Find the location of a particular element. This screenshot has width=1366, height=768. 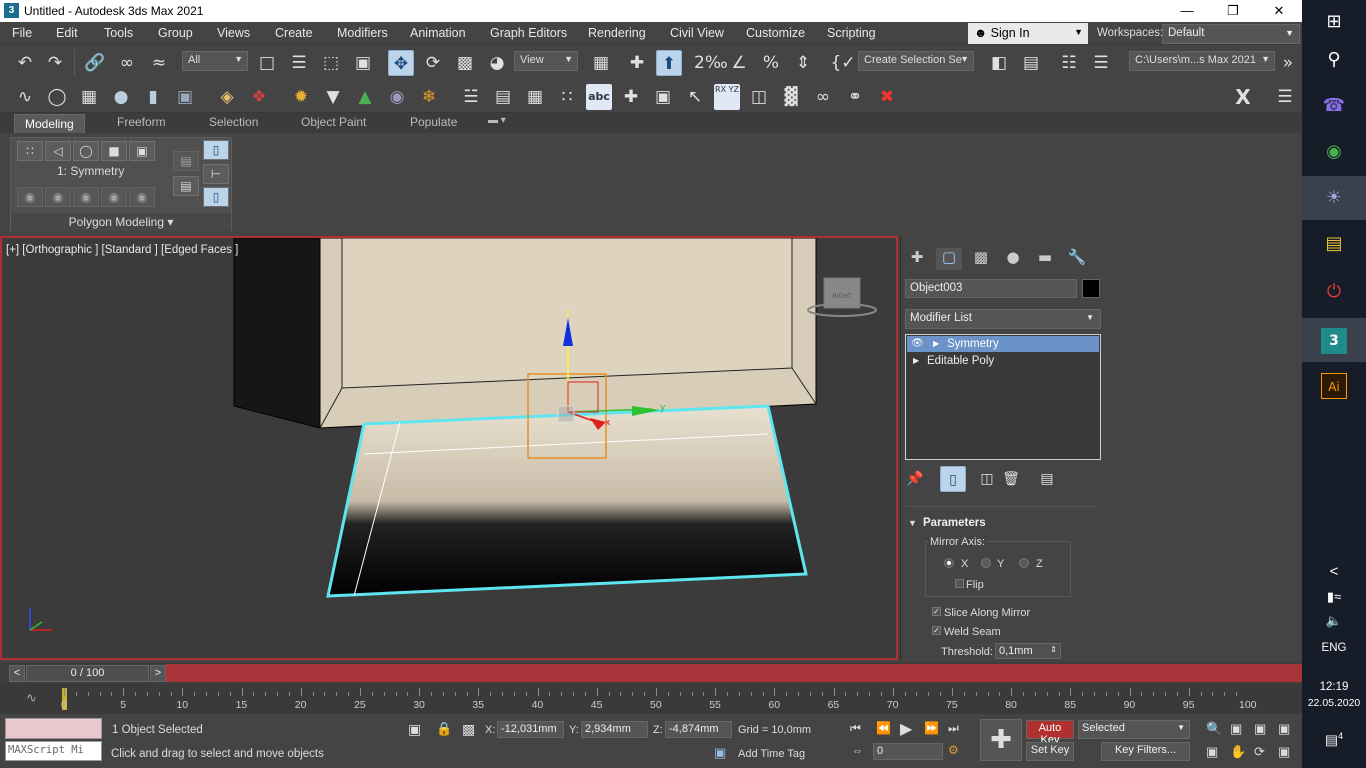

select-and-rotate-icon: ⟳ is located at coordinates (433, 63).